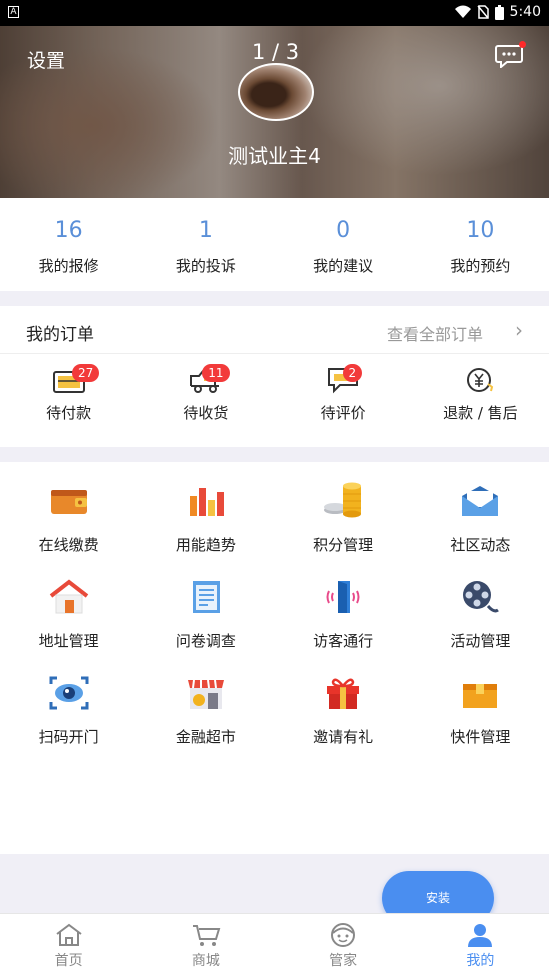 This screenshot has width=549, height=976. What do you see at coordinates (13, 12) in the screenshot?
I see `app-notification-icon: A` at bounding box center [13, 12].